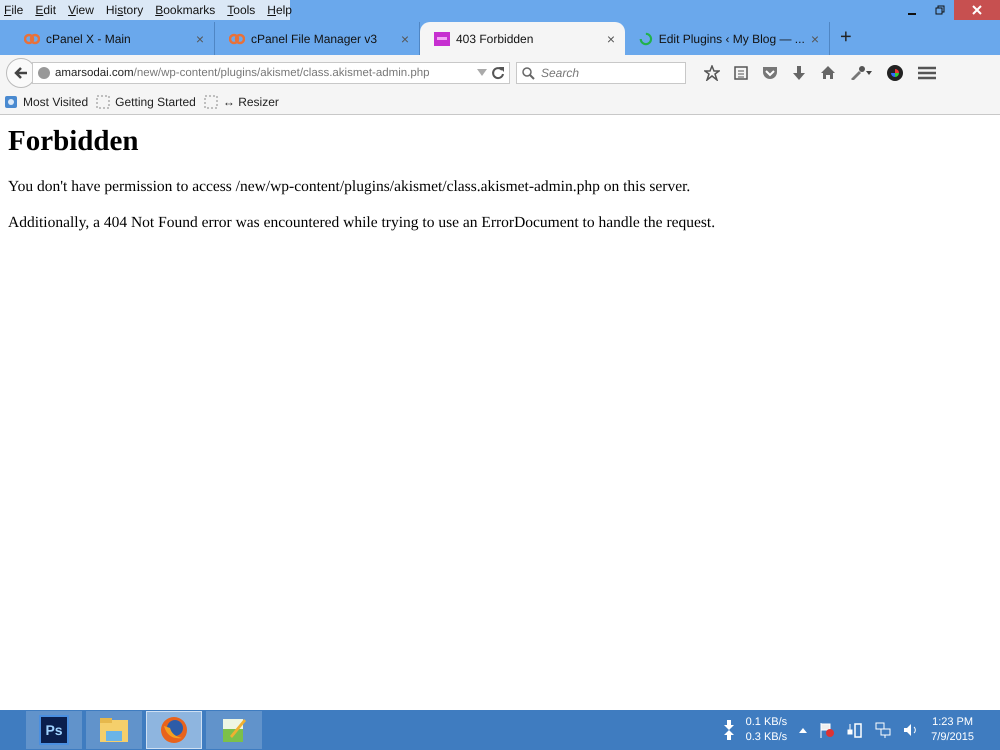 The height and width of the screenshot is (750, 1000). Describe the element at coordinates (861, 73) in the screenshot. I see `eyedropper-icon` at that location.